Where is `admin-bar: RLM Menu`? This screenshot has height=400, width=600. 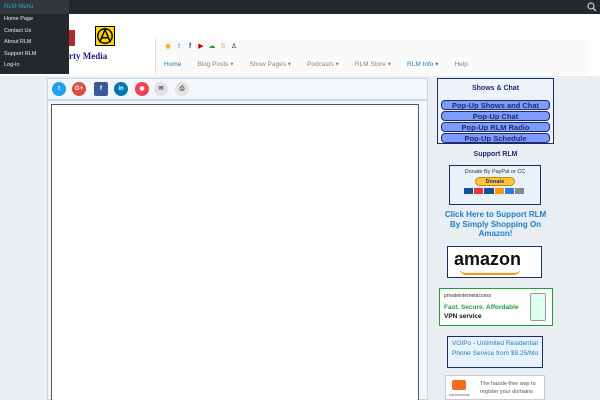
admin-bar: RLM Menu is located at coordinates (300, 7).